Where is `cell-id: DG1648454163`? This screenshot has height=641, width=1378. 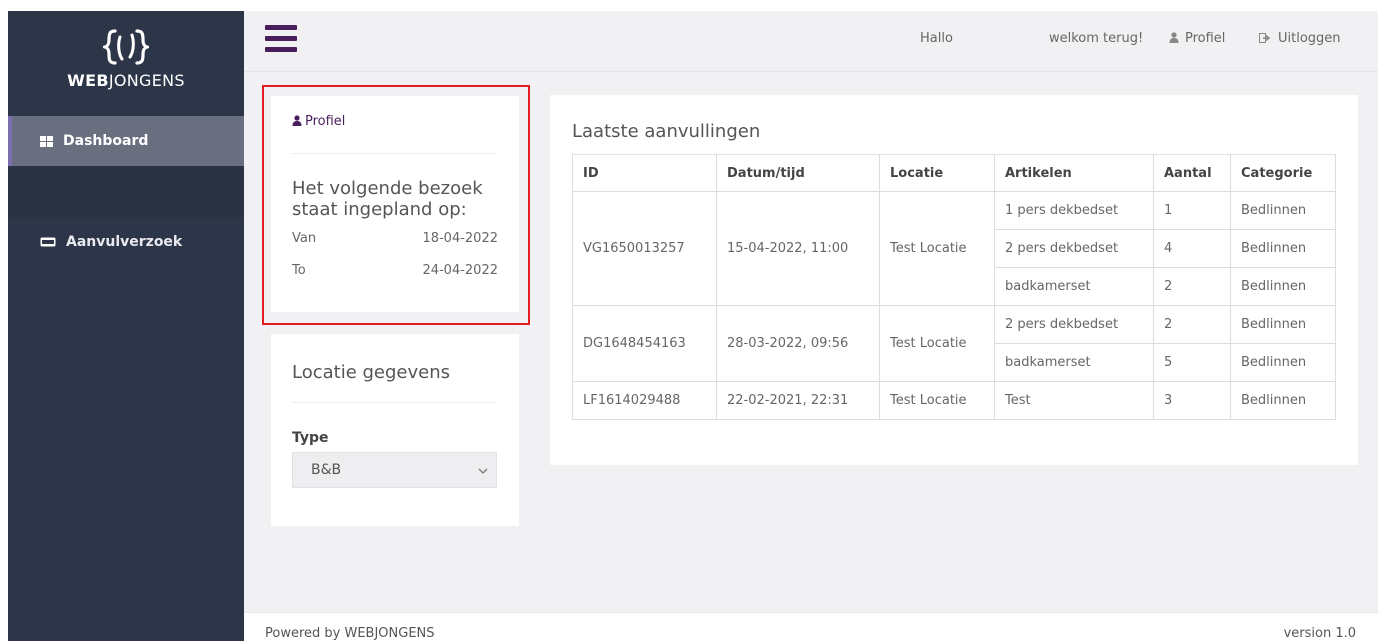 cell-id: DG1648454163 is located at coordinates (644, 343).